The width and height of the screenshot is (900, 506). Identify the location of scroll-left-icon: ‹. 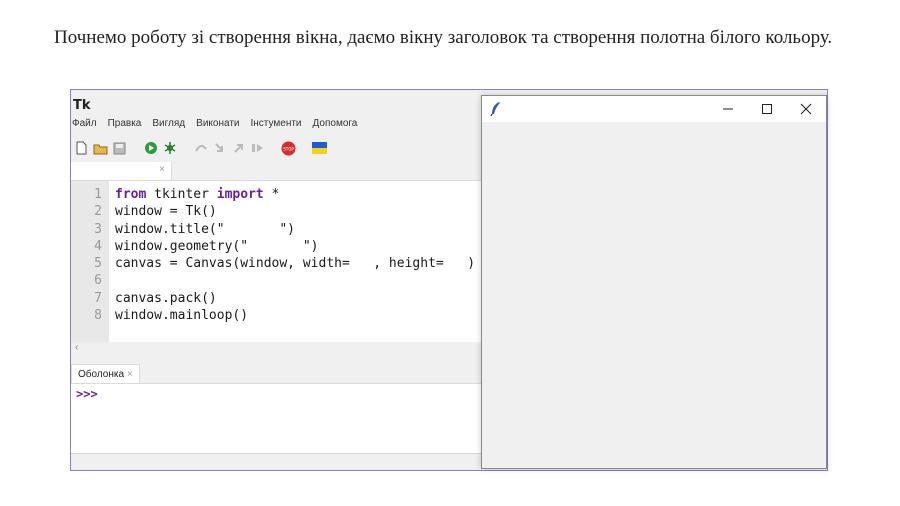
(76, 347).